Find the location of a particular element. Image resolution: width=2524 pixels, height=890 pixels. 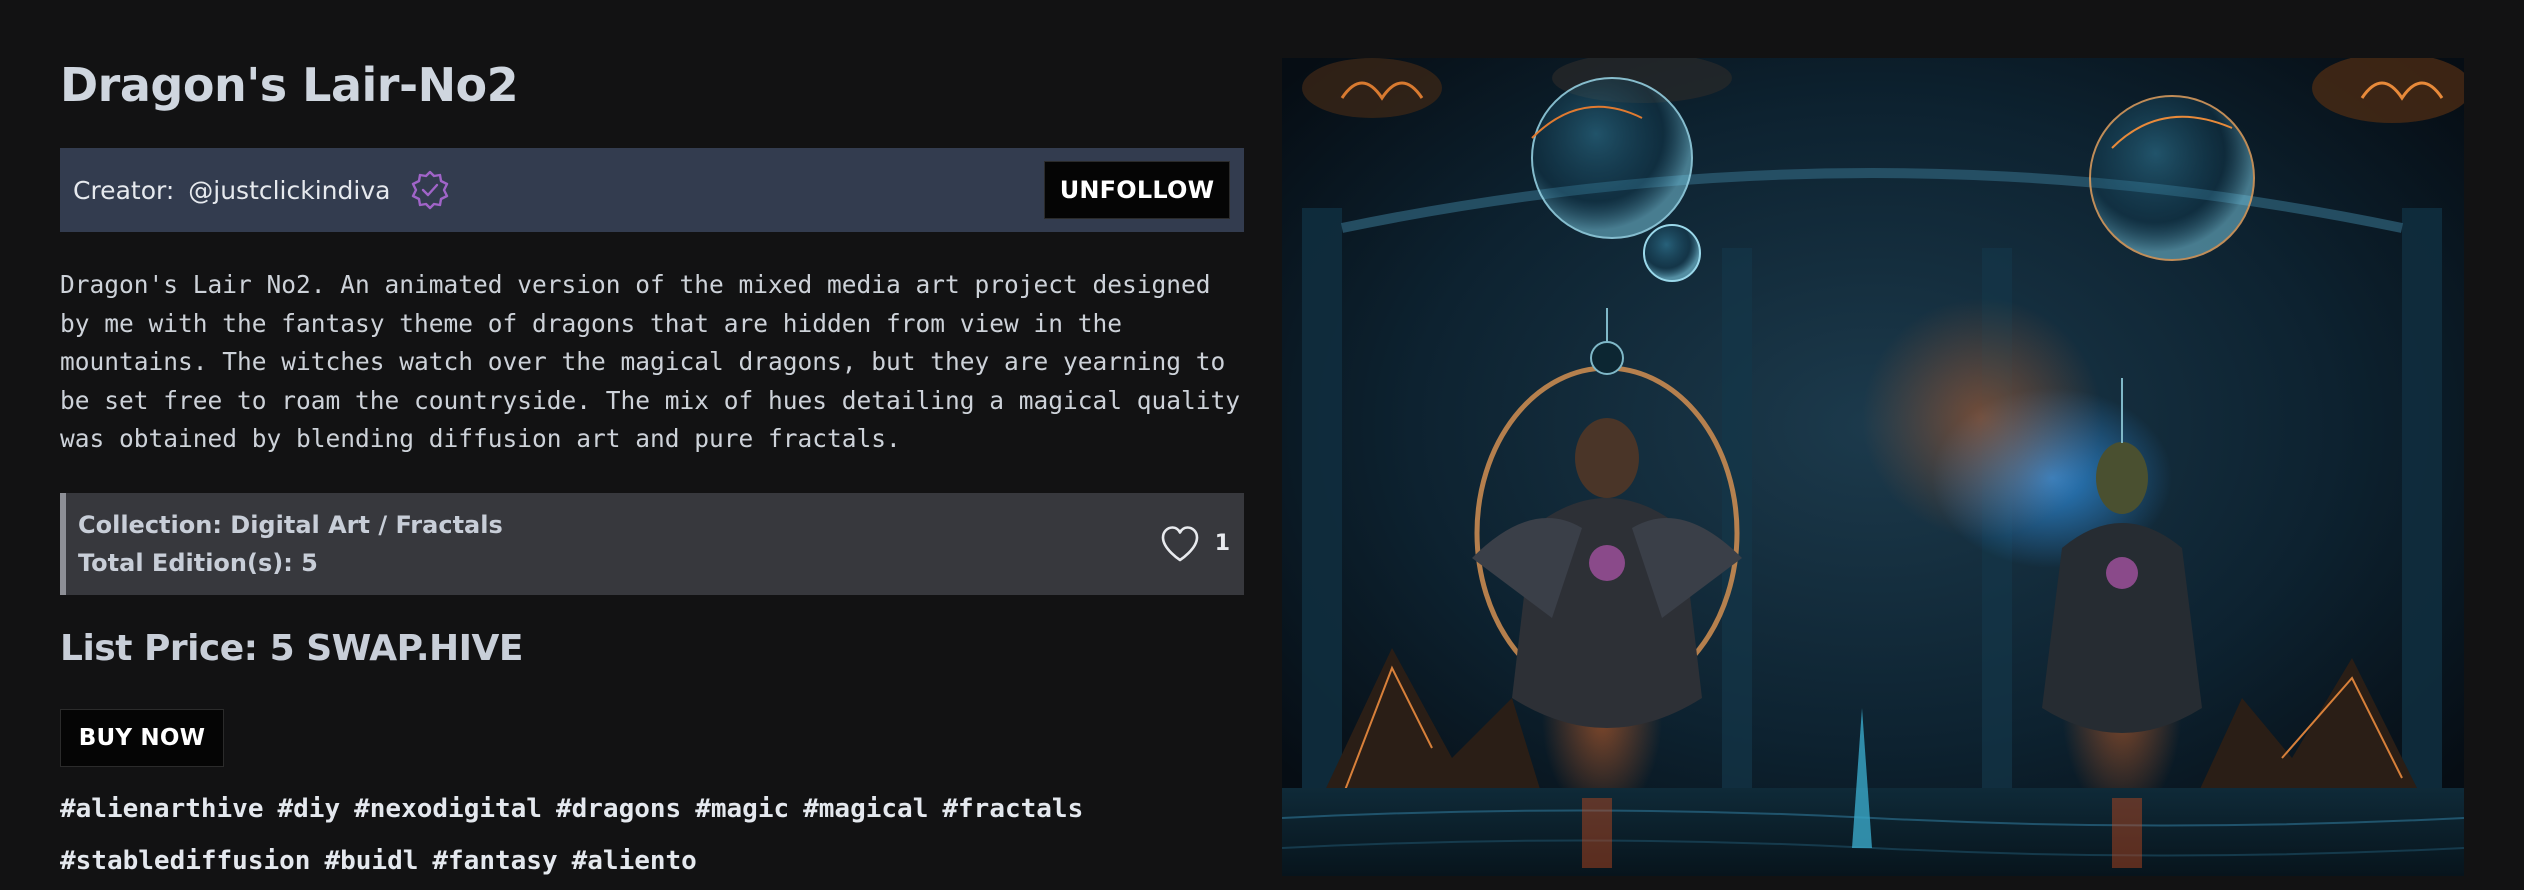

tag-link: #fractals is located at coordinates (1012, 809).